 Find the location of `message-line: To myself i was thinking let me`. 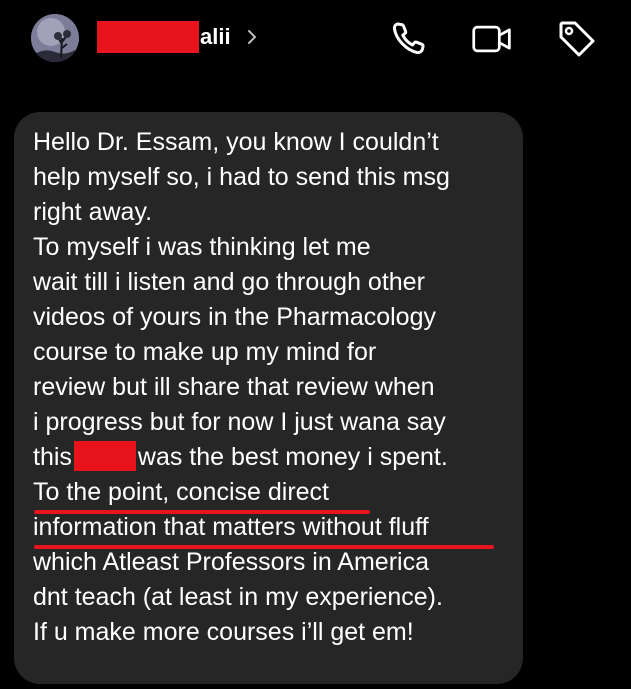

message-line: To myself i was thinking let me is located at coordinates (202, 247).